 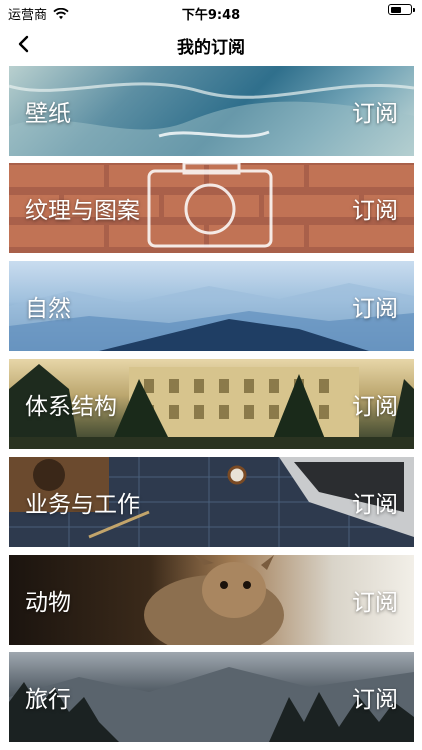 What do you see at coordinates (211, 111) in the screenshot?
I see `card-wallpaper: 壁纸 订阅` at bounding box center [211, 111].